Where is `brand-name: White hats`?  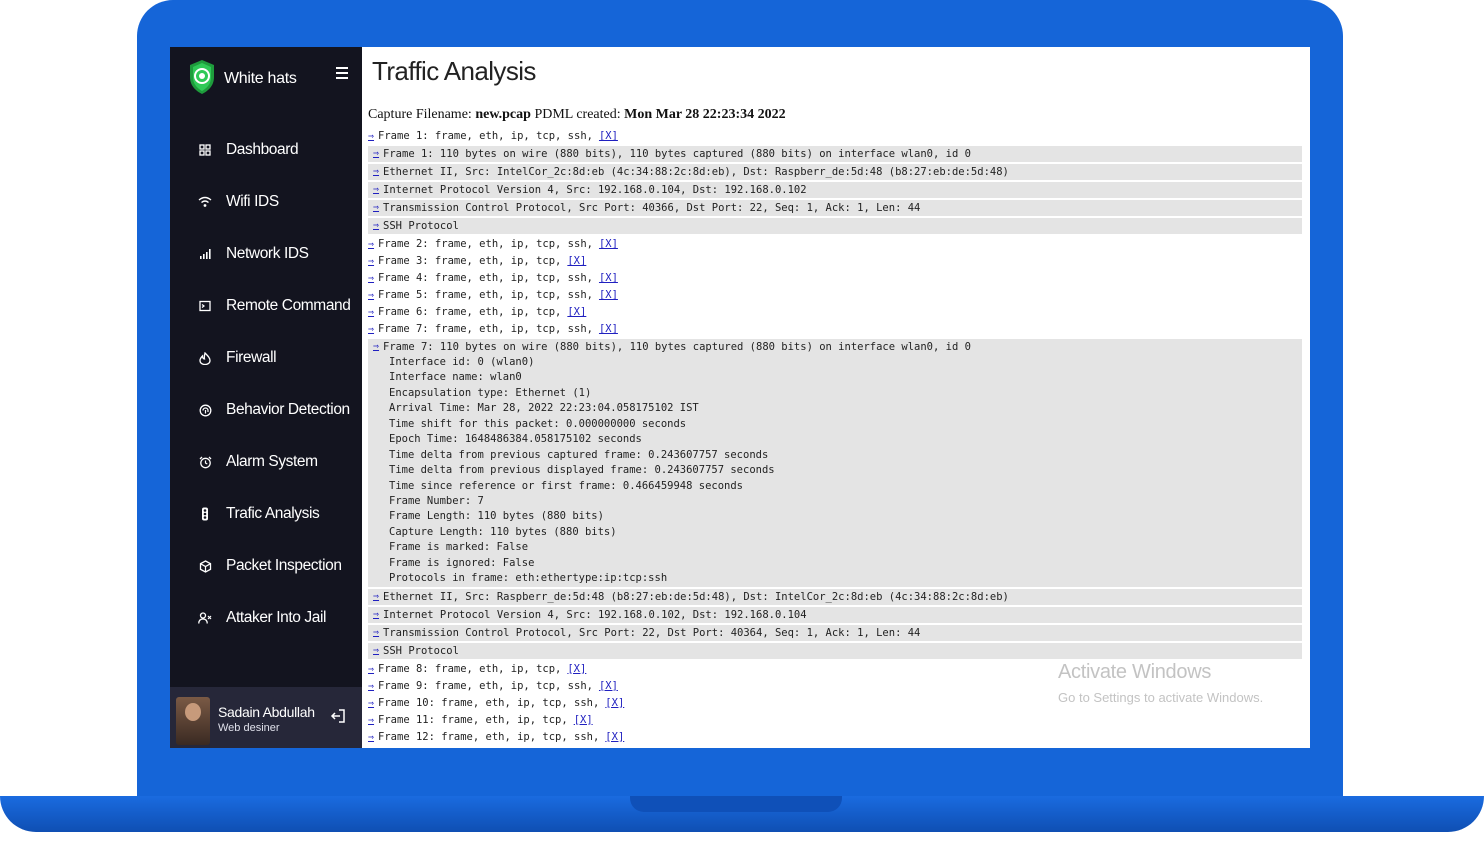
brand-name: White hats is located at coordinates (260, 78).